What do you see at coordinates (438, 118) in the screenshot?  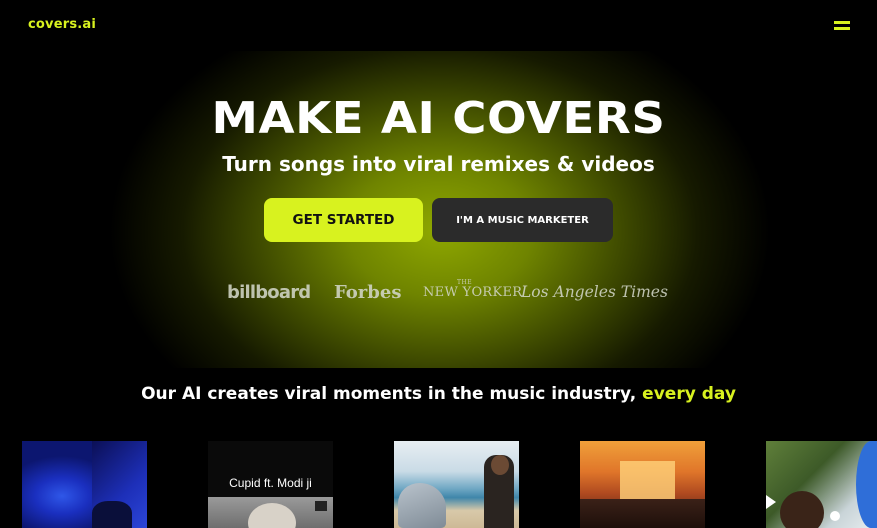 I see `hero-title: MAKE AI COVERS` at bounding box center [438, 118].